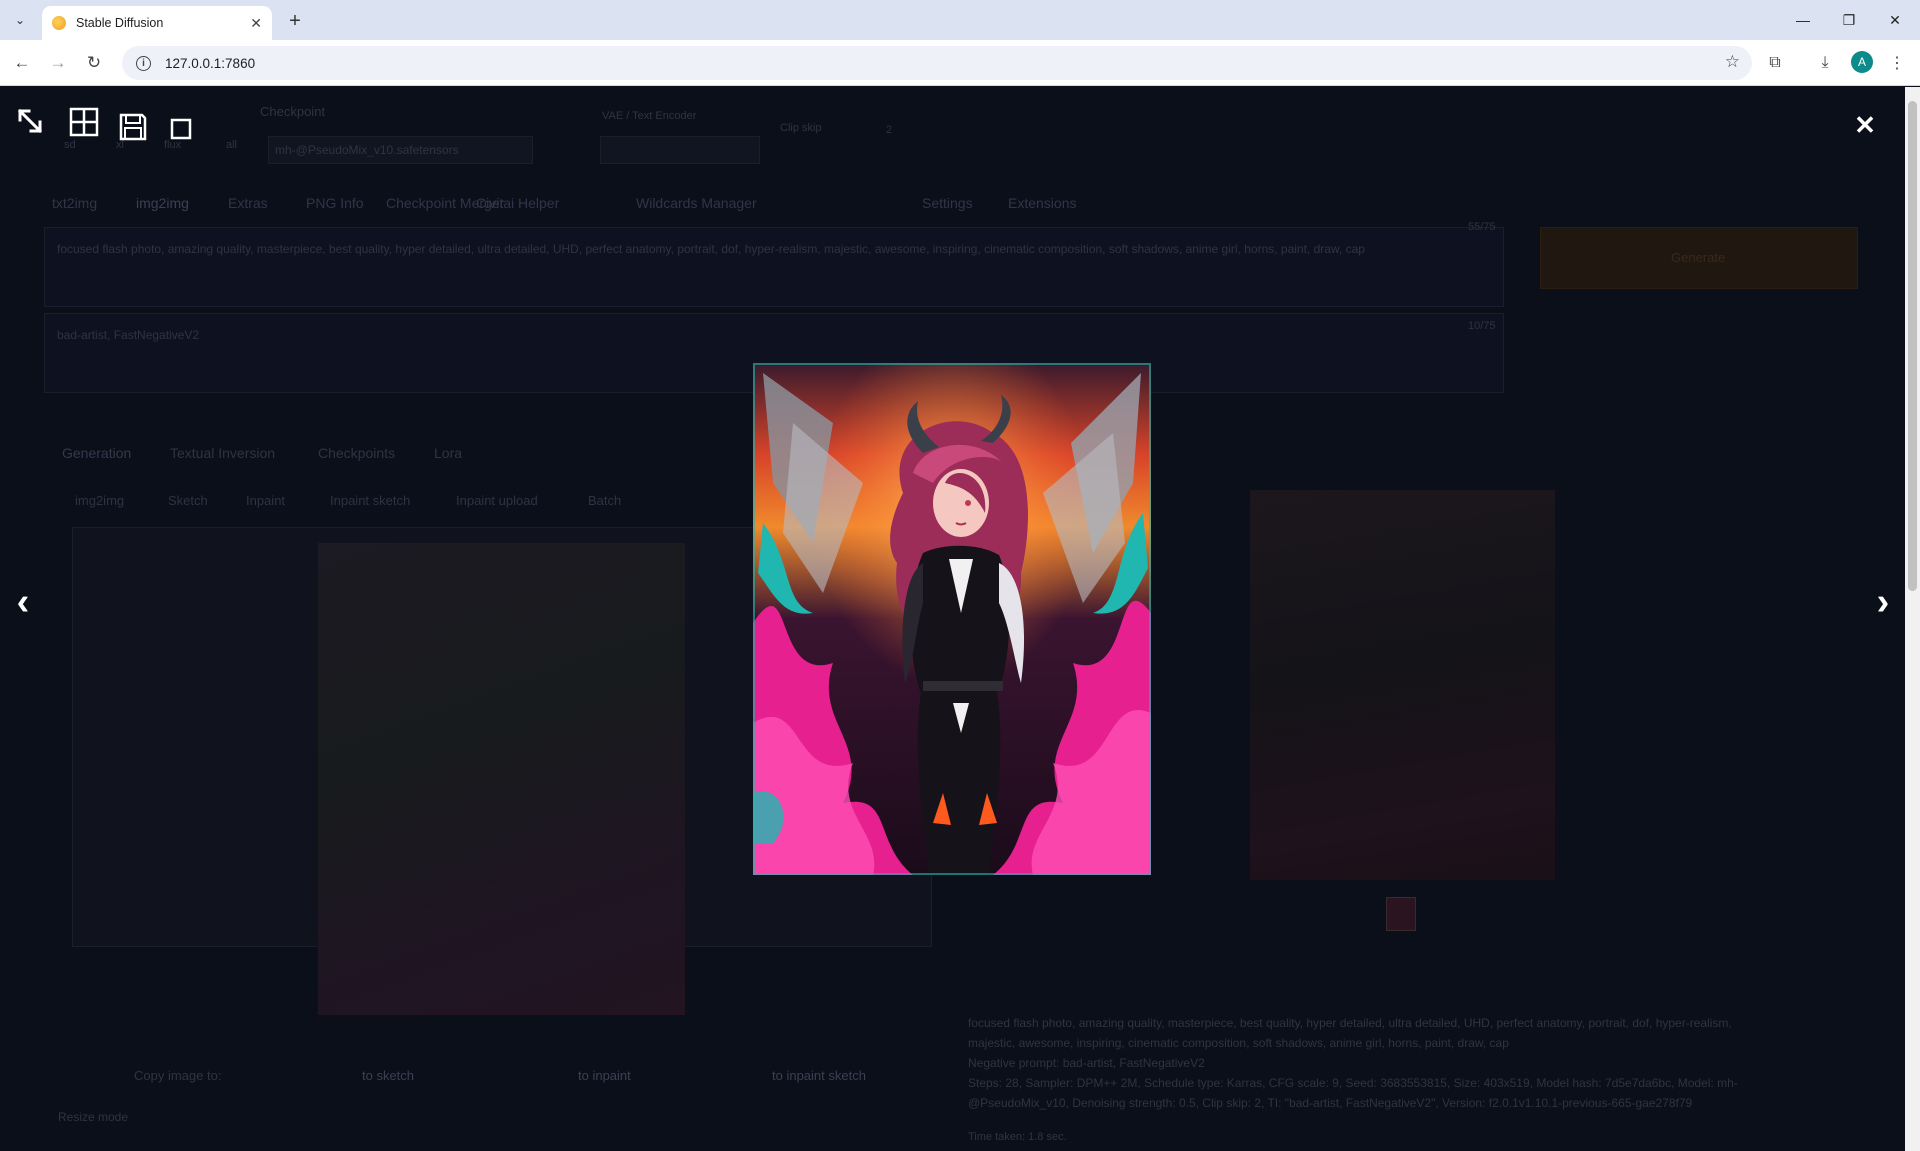 This screenshot has width=1920, height=1151. What do you see at coordinates (181, 129) in the screenshot?
I see `fullscreen-icon` at bounding box center [181, 129].